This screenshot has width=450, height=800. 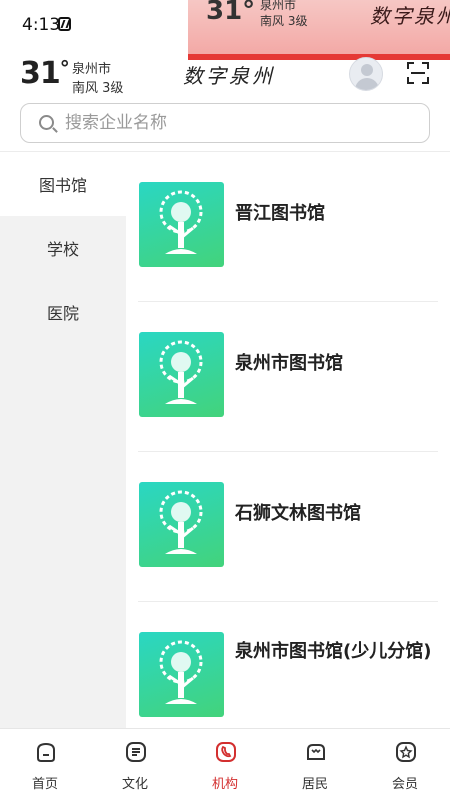 I want to click on culture-icon, so click(x=136, y=752).